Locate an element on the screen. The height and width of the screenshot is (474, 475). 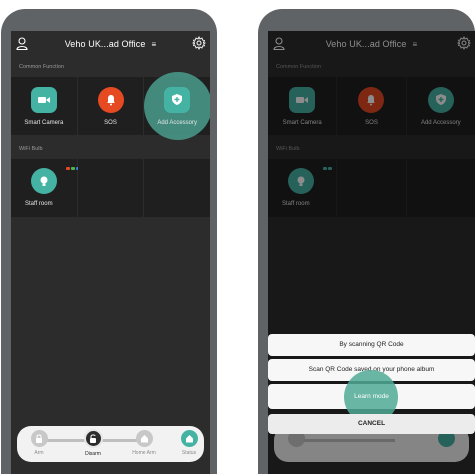
page-title: Veho UK...ad Office ≡ is located at coordinates (111, 44).